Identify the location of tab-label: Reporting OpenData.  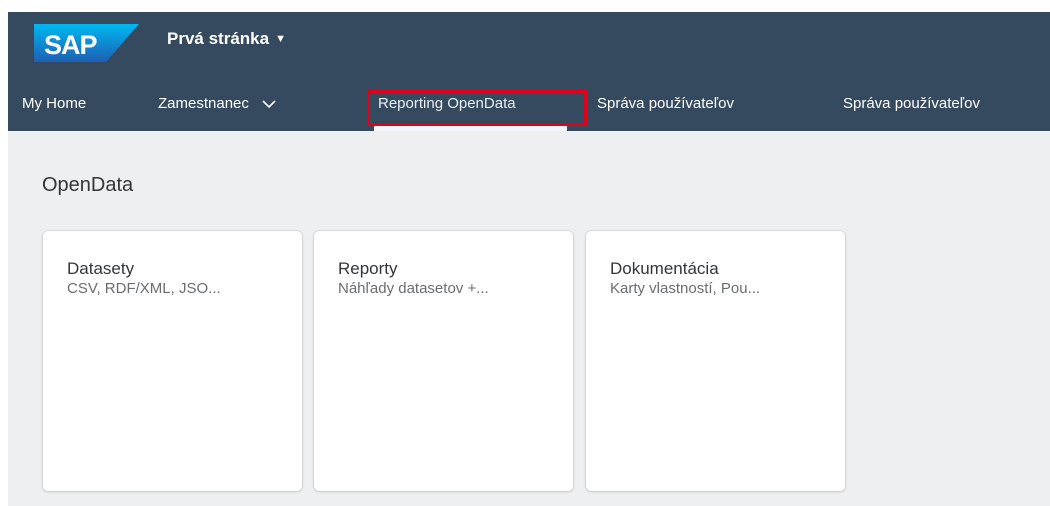
(447, 103).